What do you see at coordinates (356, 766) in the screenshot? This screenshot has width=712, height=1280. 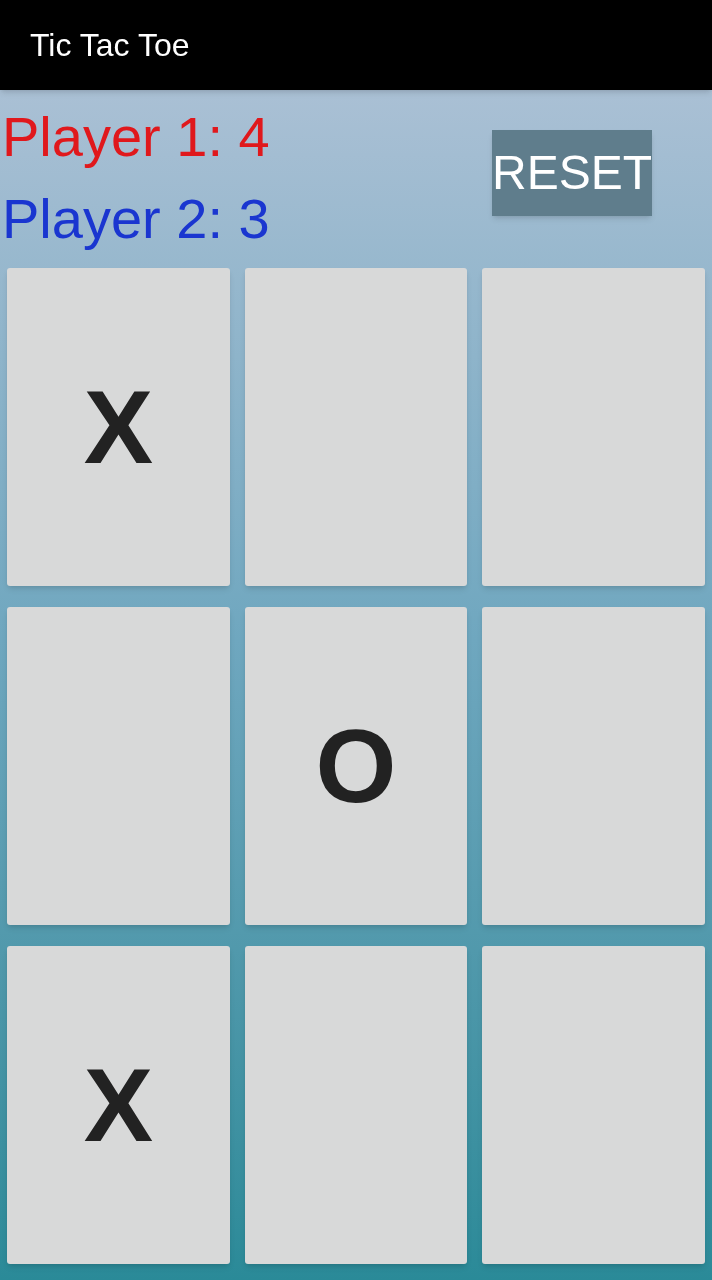 I see `board-cell: O` at bounding box center [356, 766].